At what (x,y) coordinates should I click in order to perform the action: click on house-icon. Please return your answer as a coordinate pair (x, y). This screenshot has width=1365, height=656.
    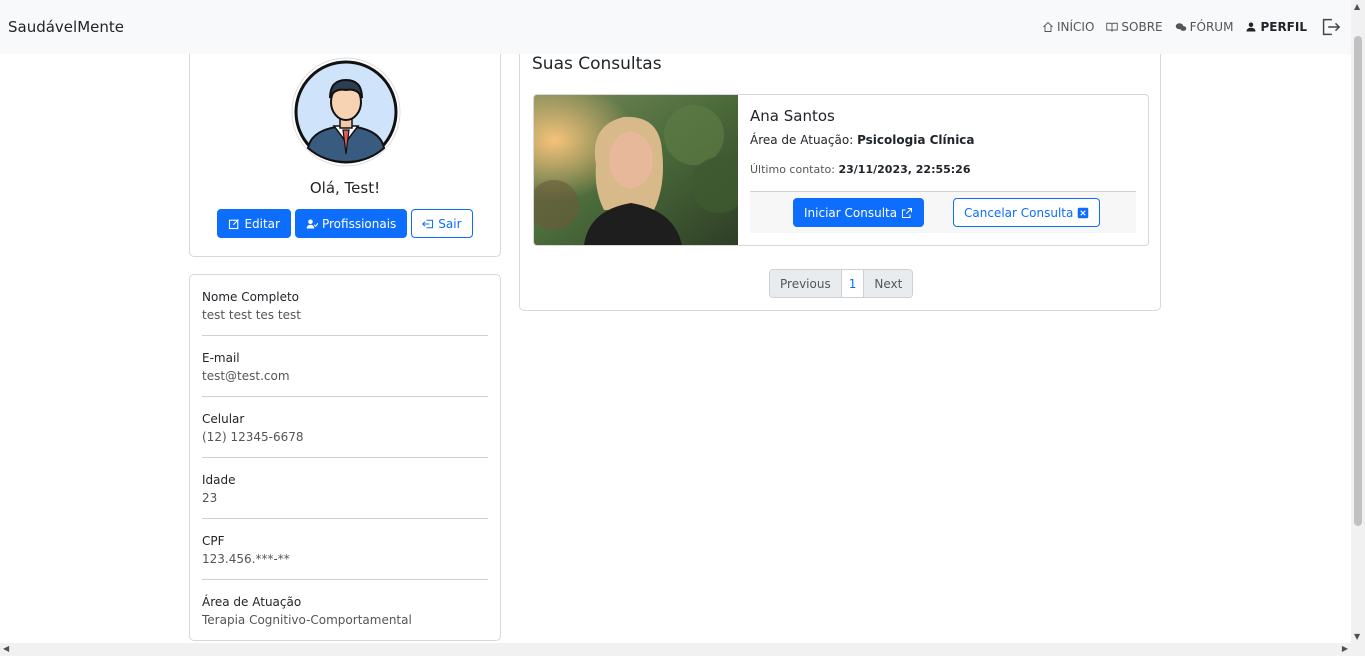
    Looking at the image, I should click on (1048, 26).